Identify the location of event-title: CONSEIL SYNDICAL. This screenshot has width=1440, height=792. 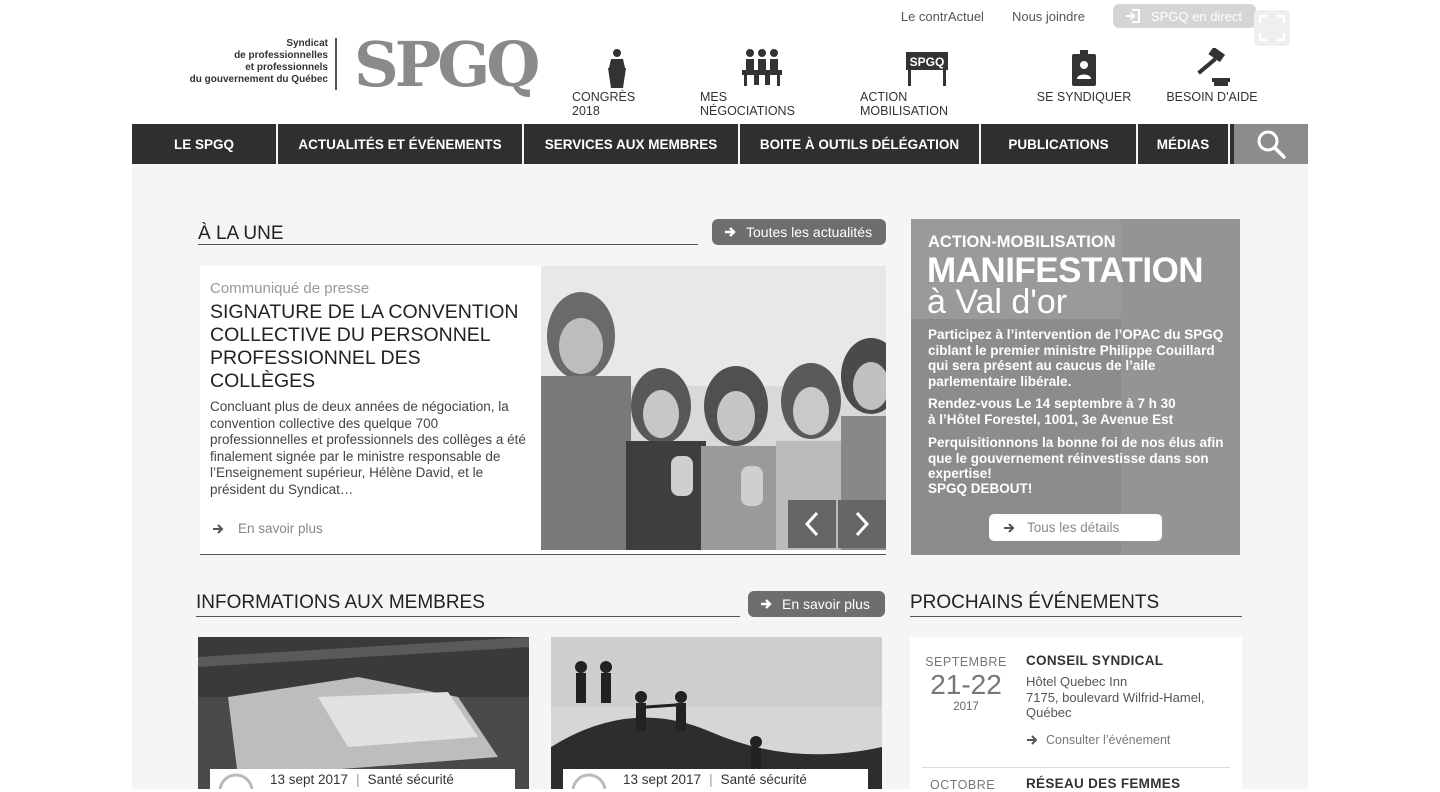
(1128, 660).